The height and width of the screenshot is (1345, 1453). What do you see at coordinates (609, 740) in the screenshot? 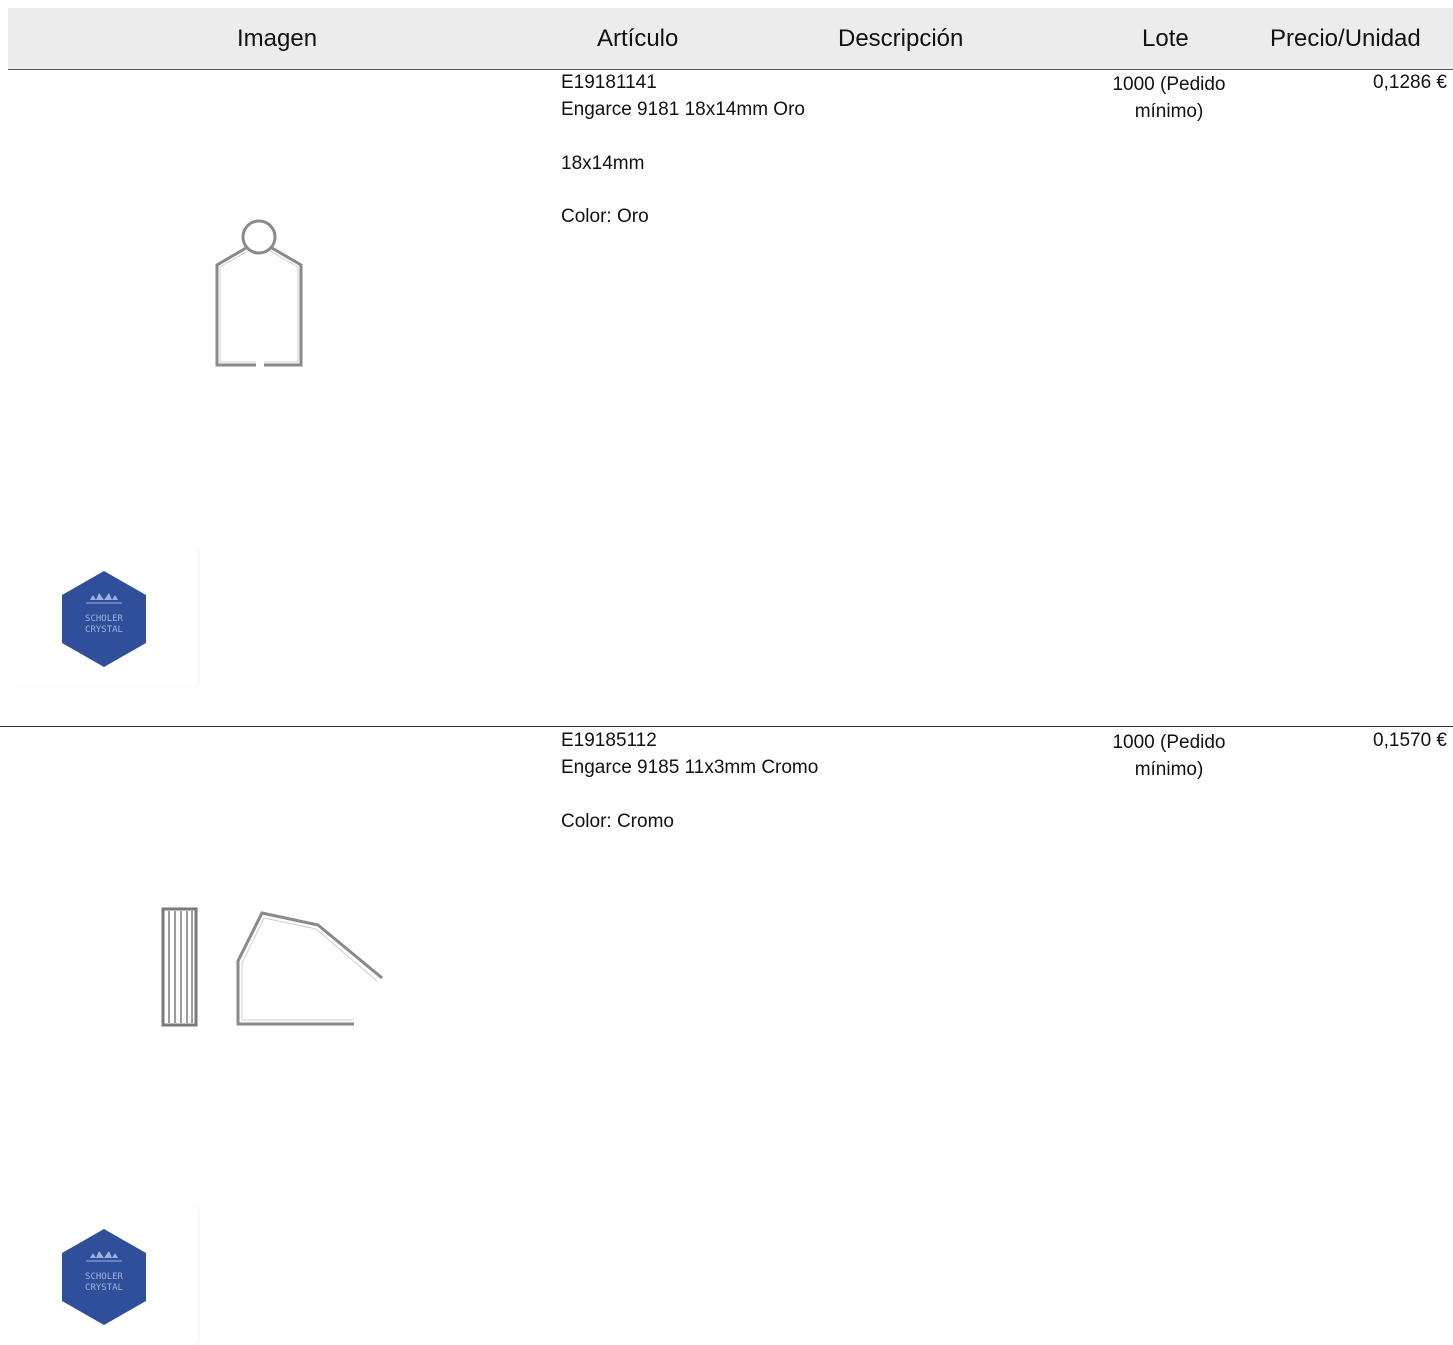
I see `article-code: E19185112` at bounding box center [609, 740].